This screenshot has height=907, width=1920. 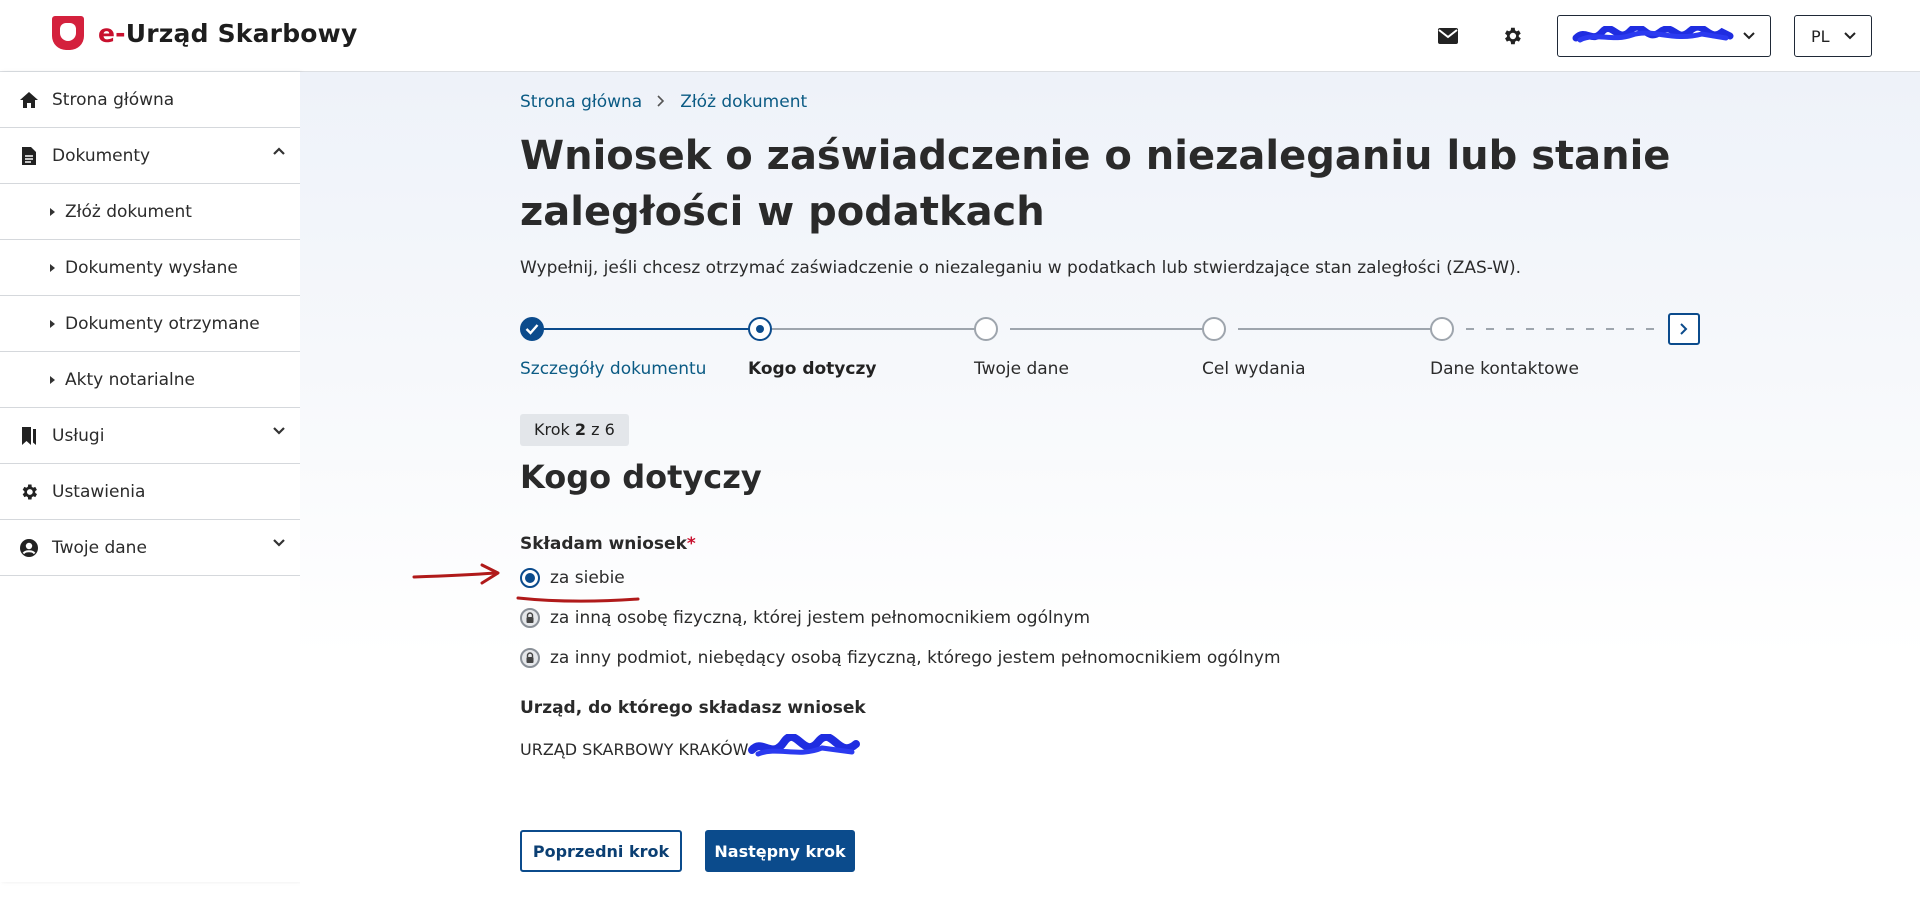 I want to click on step-1-label: Szczegóły dokumentu, so click(x=613, y=369).